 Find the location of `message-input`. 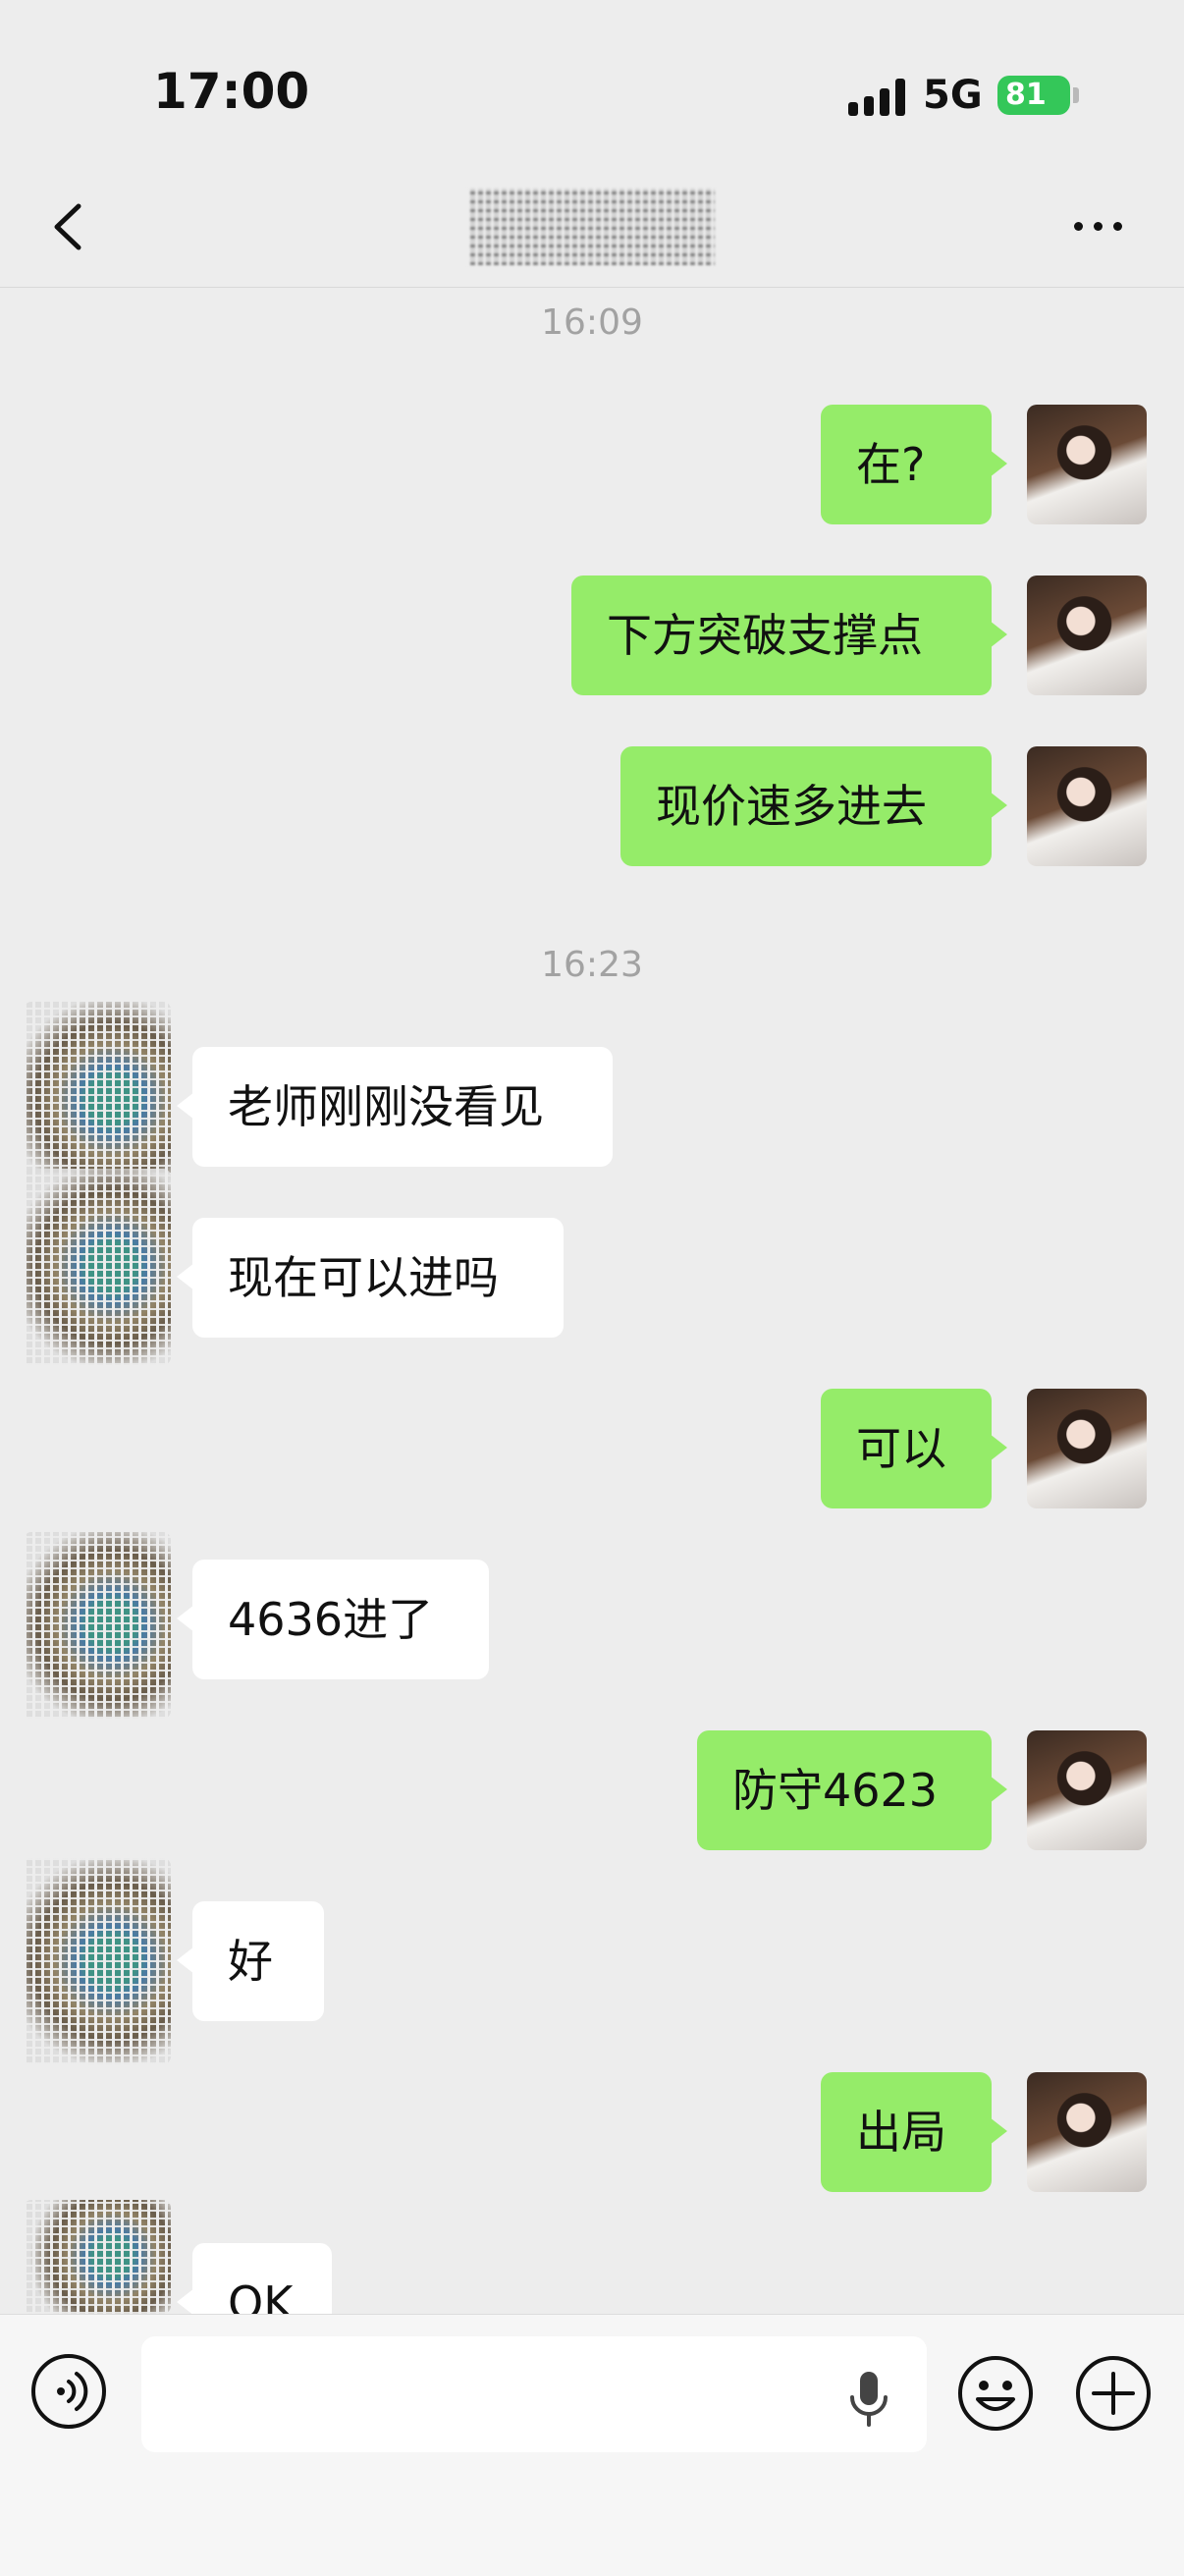

message-input is located at coordinates (534, 2394).